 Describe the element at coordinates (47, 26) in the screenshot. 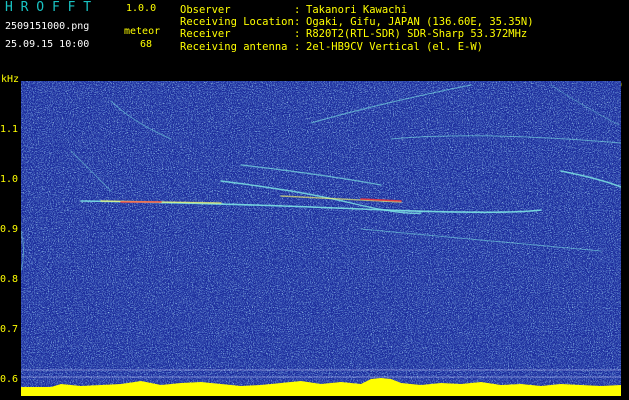

I see `image-filename: 2509151000.png` at that location.